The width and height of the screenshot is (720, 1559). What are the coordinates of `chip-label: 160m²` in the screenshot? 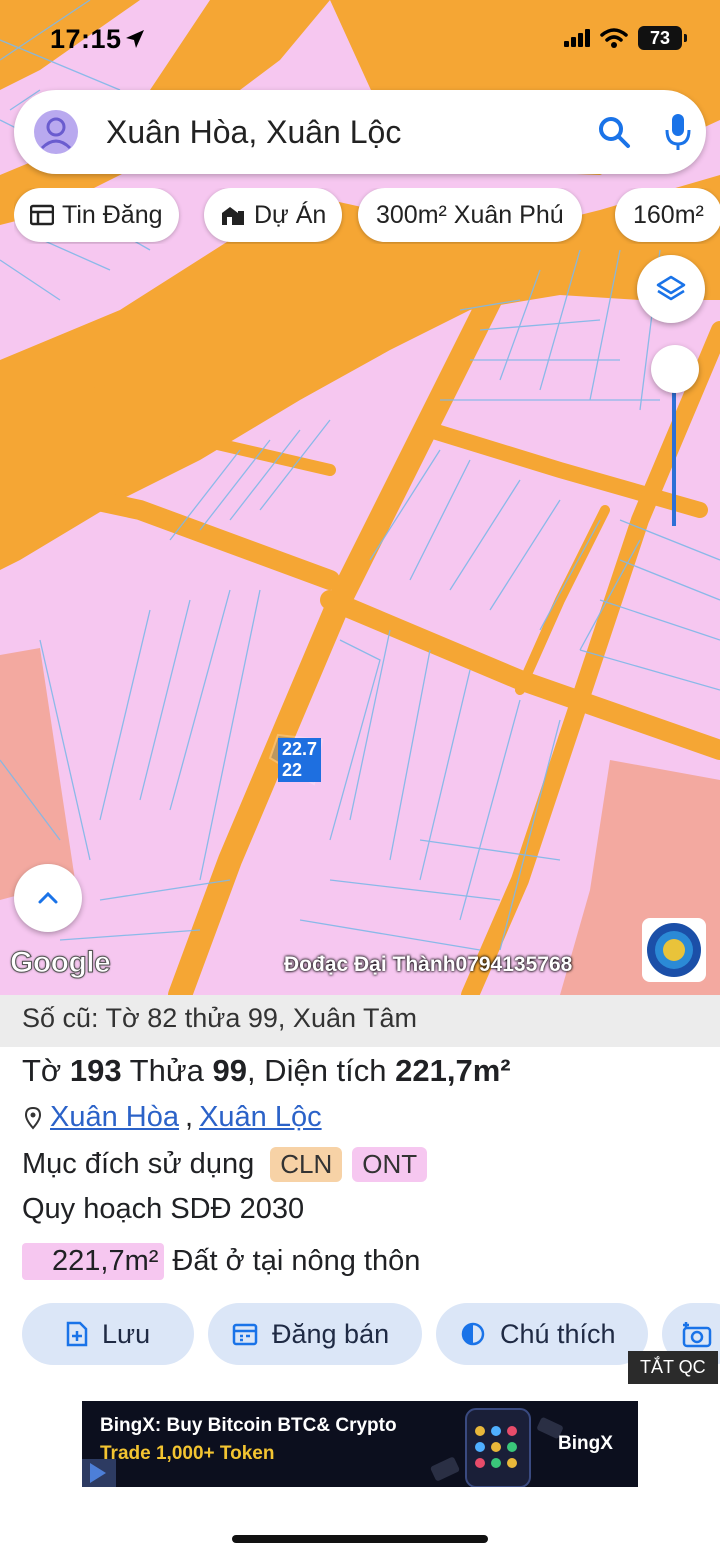 It's located at (668, 214).